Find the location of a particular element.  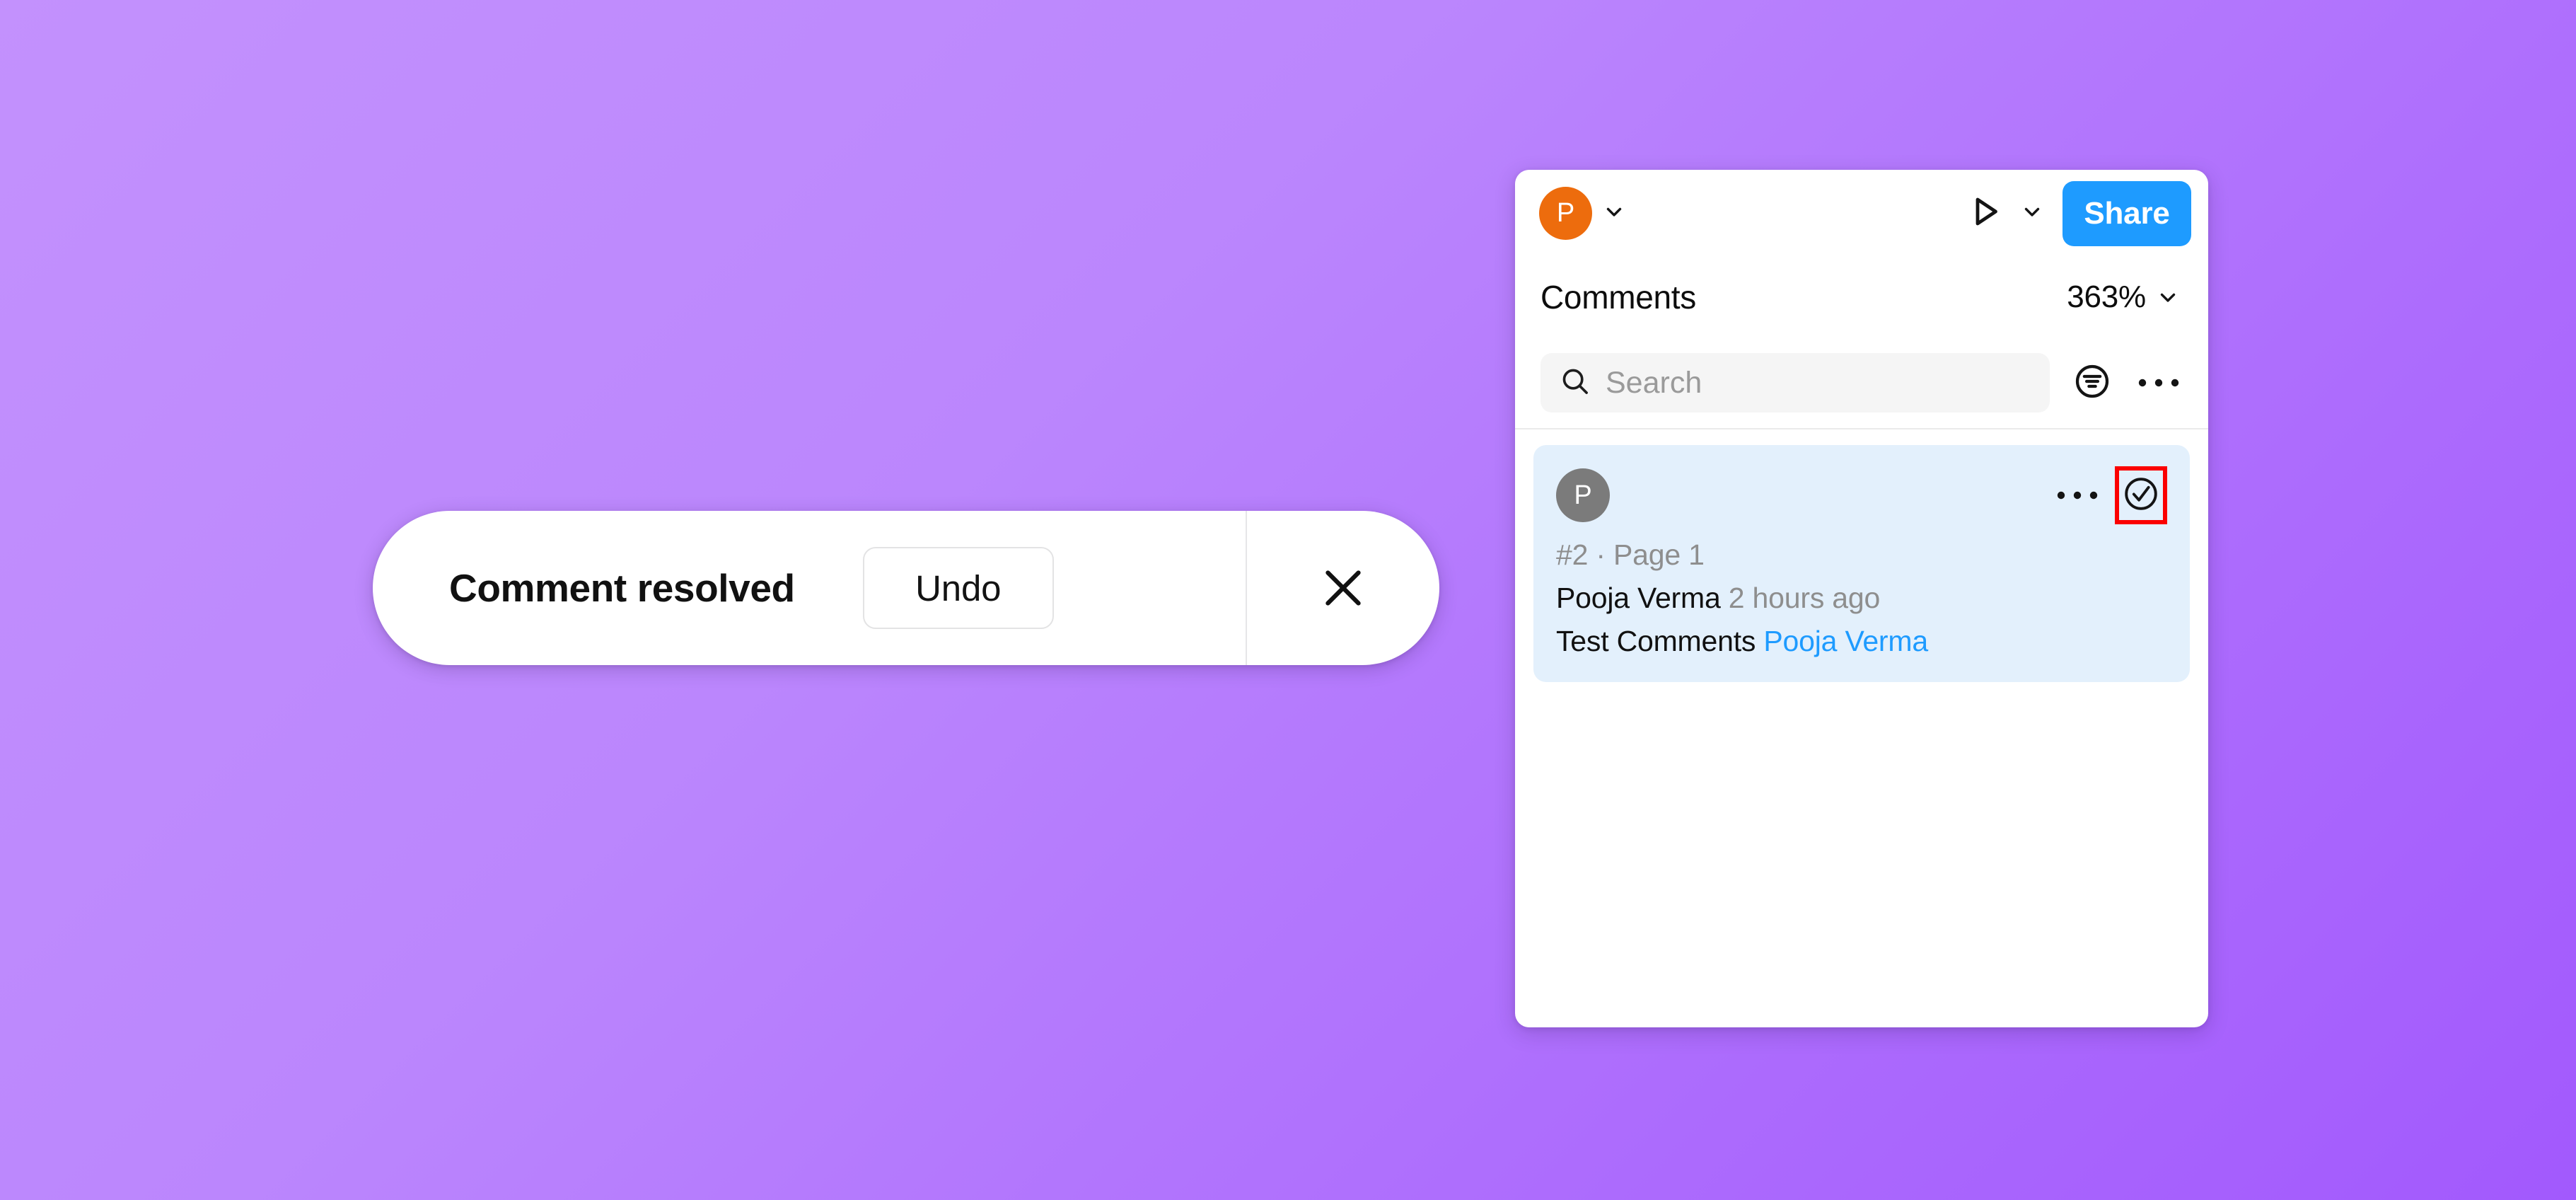

share-button: Share is located at coordinates (2126, 213).